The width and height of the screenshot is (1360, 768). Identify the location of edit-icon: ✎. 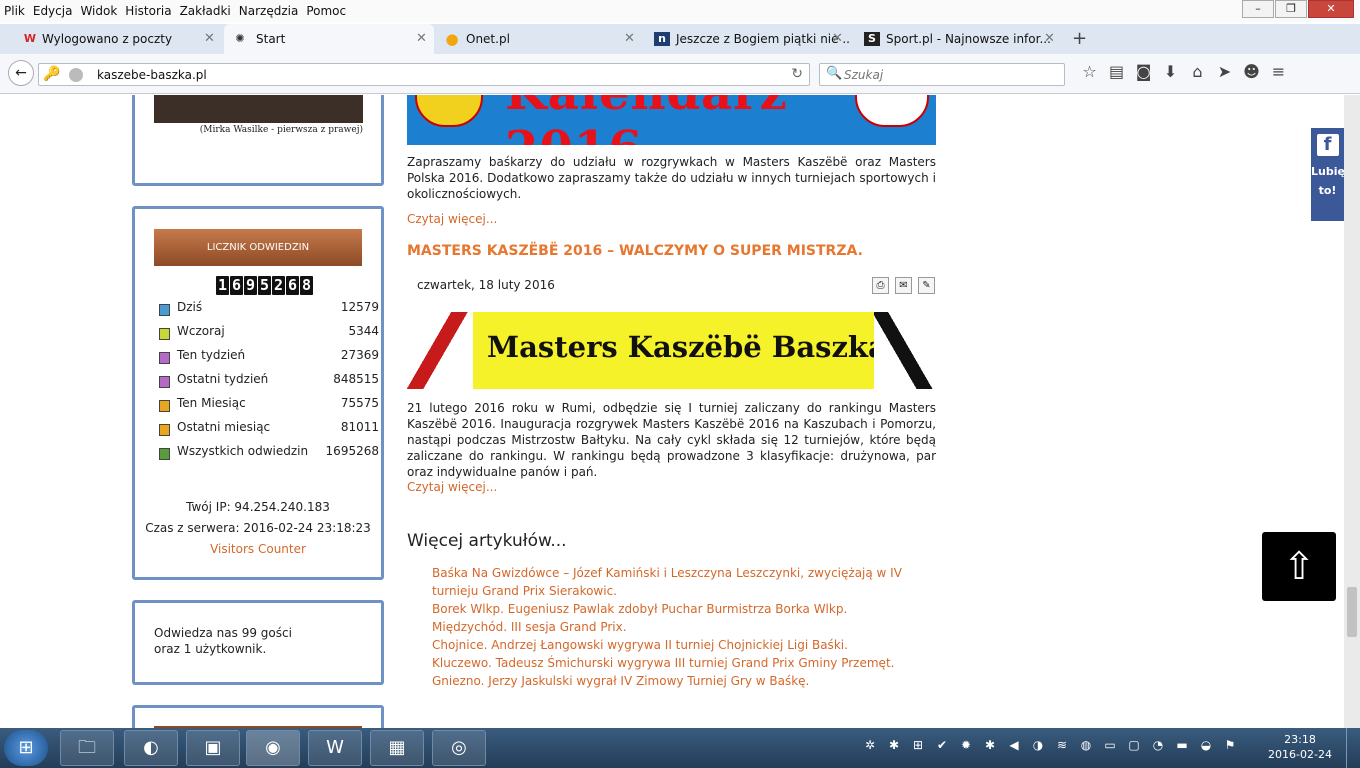
(926, 285).